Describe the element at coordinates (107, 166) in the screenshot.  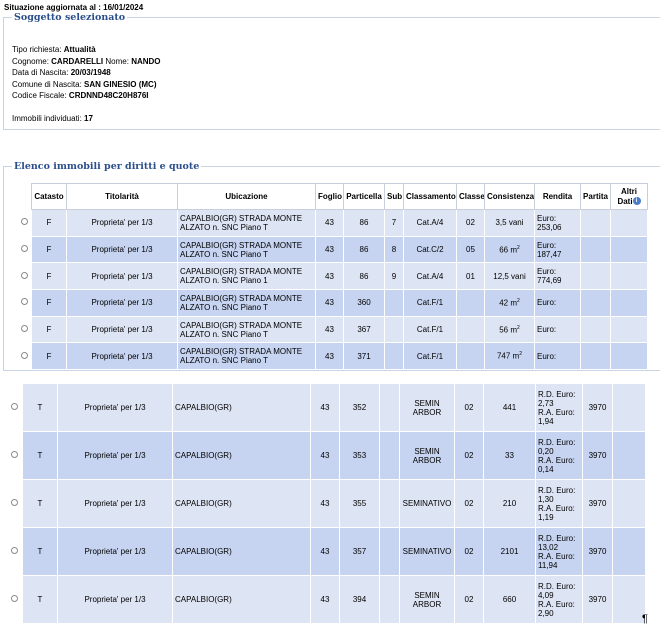
I see `section-title: Elenco immobili per diritti e quote` at that location.